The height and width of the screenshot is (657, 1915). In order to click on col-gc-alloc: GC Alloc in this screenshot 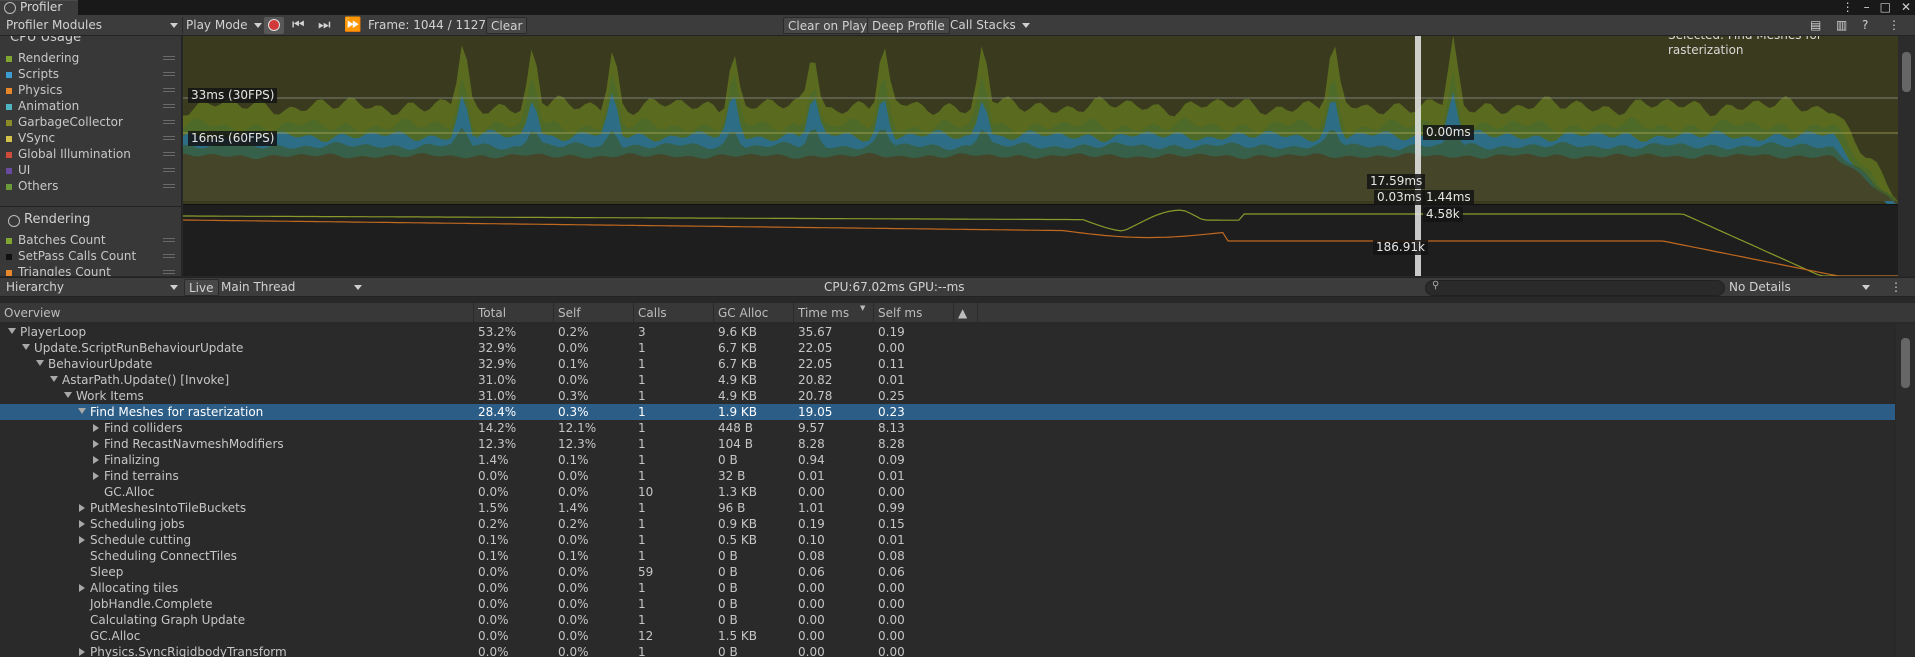, I will do `click(754, 313)`.